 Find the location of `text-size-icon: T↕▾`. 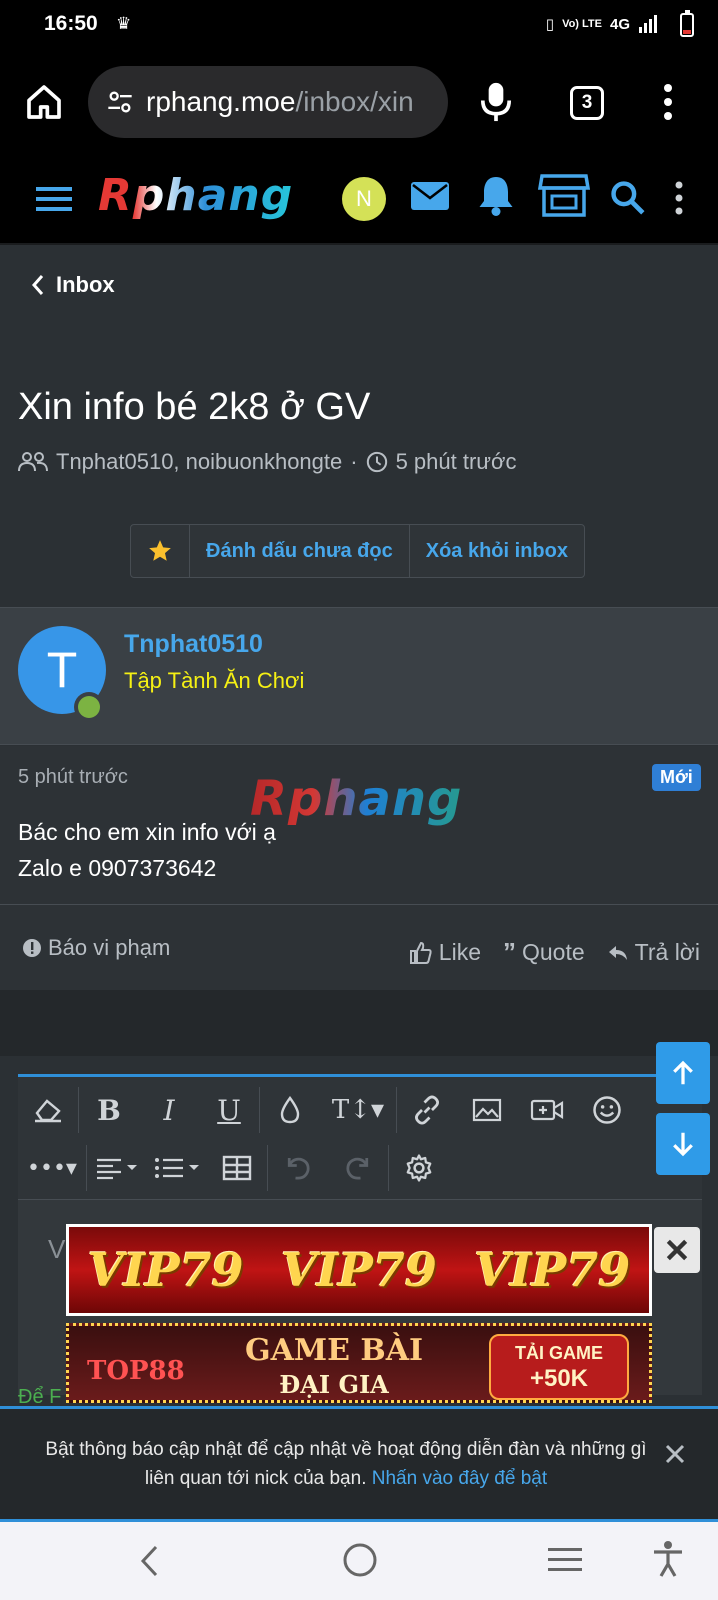

text-size-icon: T↕▾ is located at coordinates (358, 1110).